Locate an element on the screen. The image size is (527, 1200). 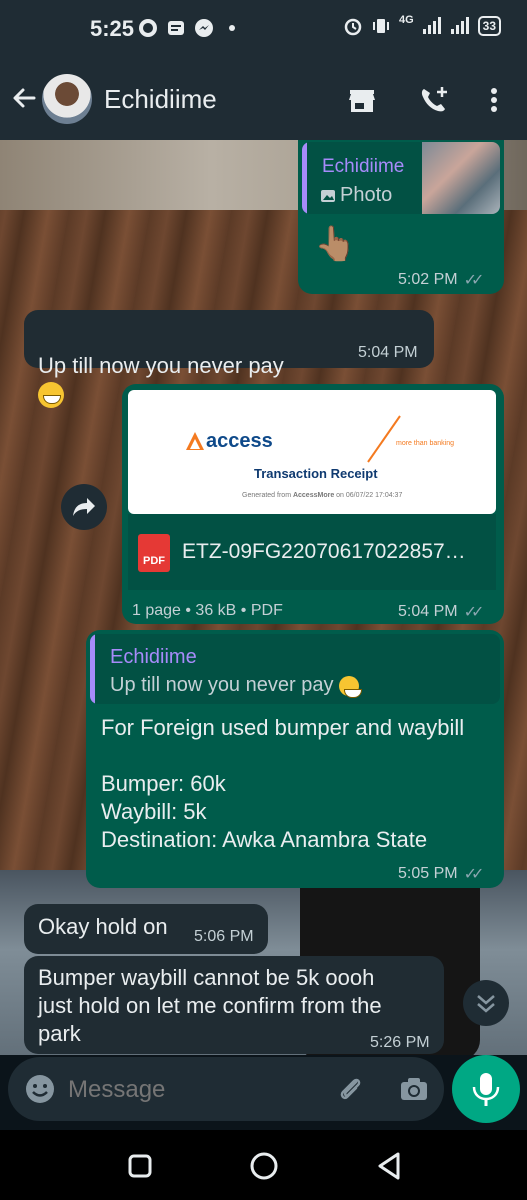
status-time: 5:25 is located at coordinates (112, 28).